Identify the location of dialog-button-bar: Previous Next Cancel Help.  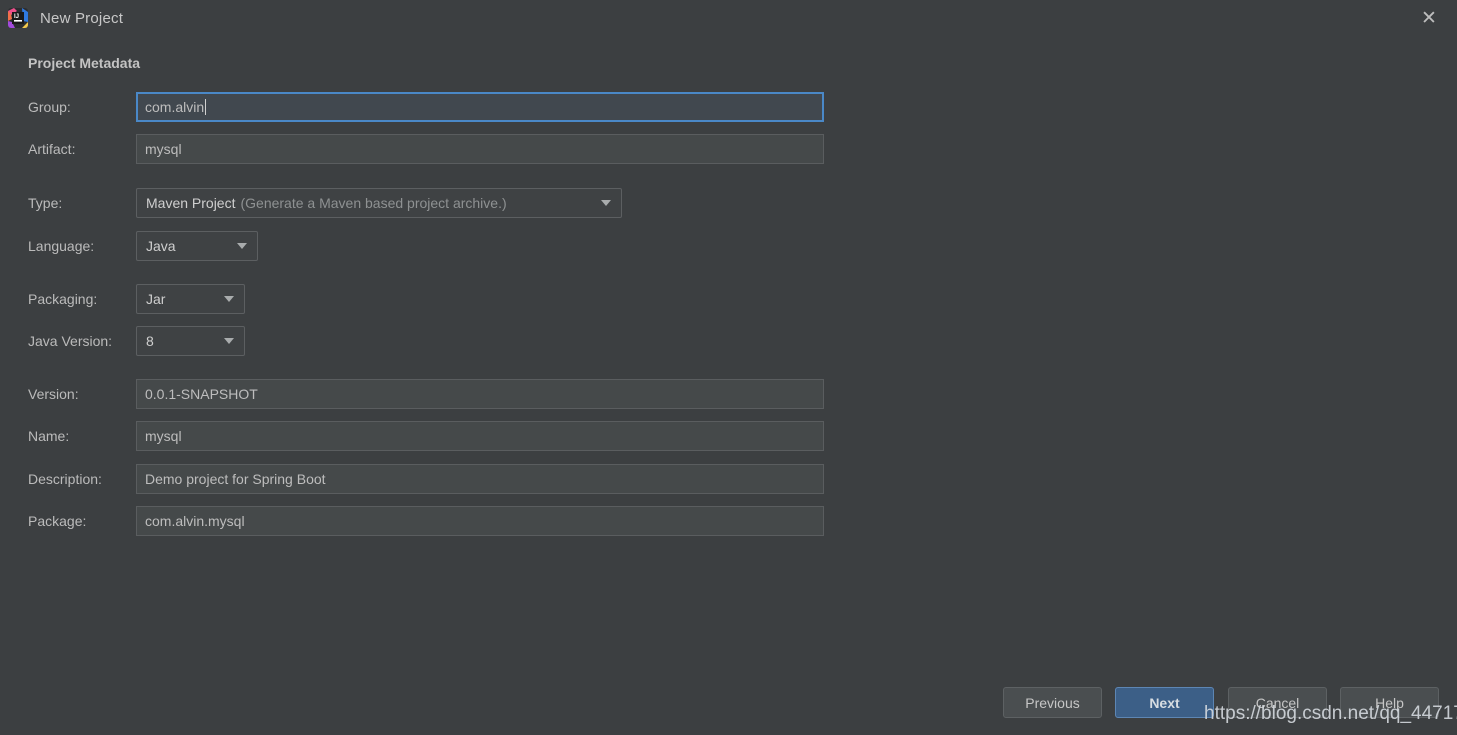
(728, 706).